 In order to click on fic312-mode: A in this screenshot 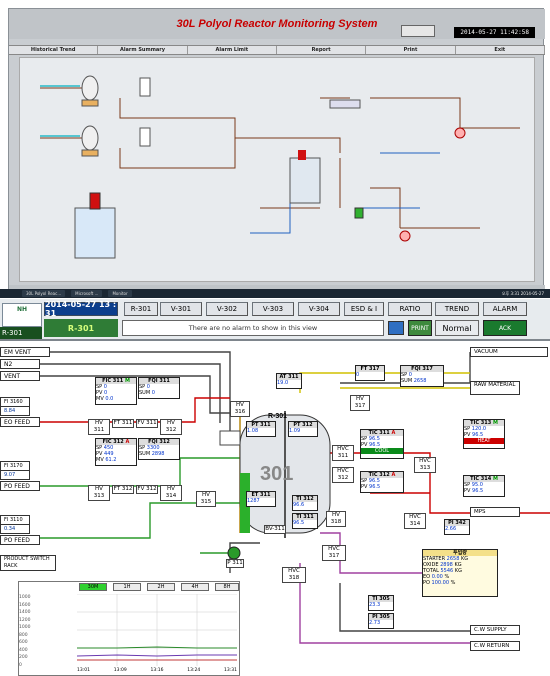, I will do `click(127, 442)`.